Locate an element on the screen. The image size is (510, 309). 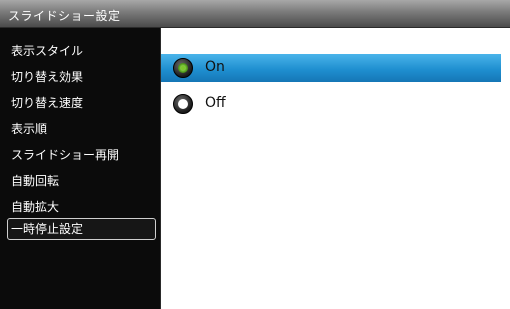
sidebar-item-display-order: 表示順 is located at coordinates (82, 129).